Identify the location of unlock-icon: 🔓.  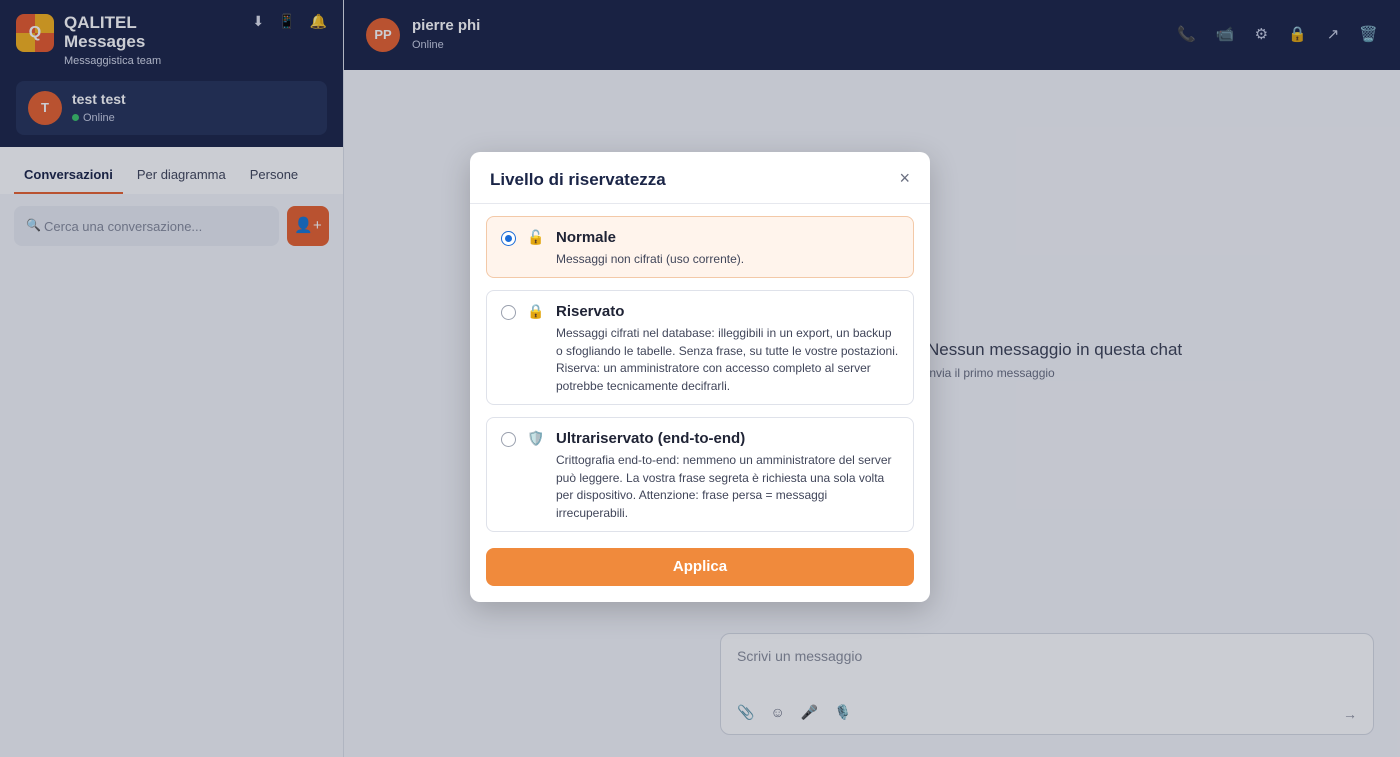
(536, 237).